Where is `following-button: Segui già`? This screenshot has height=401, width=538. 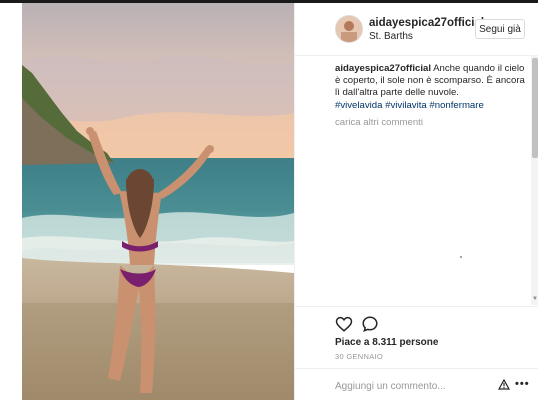
following-button: Segui già is located at coordinates (500, 29).